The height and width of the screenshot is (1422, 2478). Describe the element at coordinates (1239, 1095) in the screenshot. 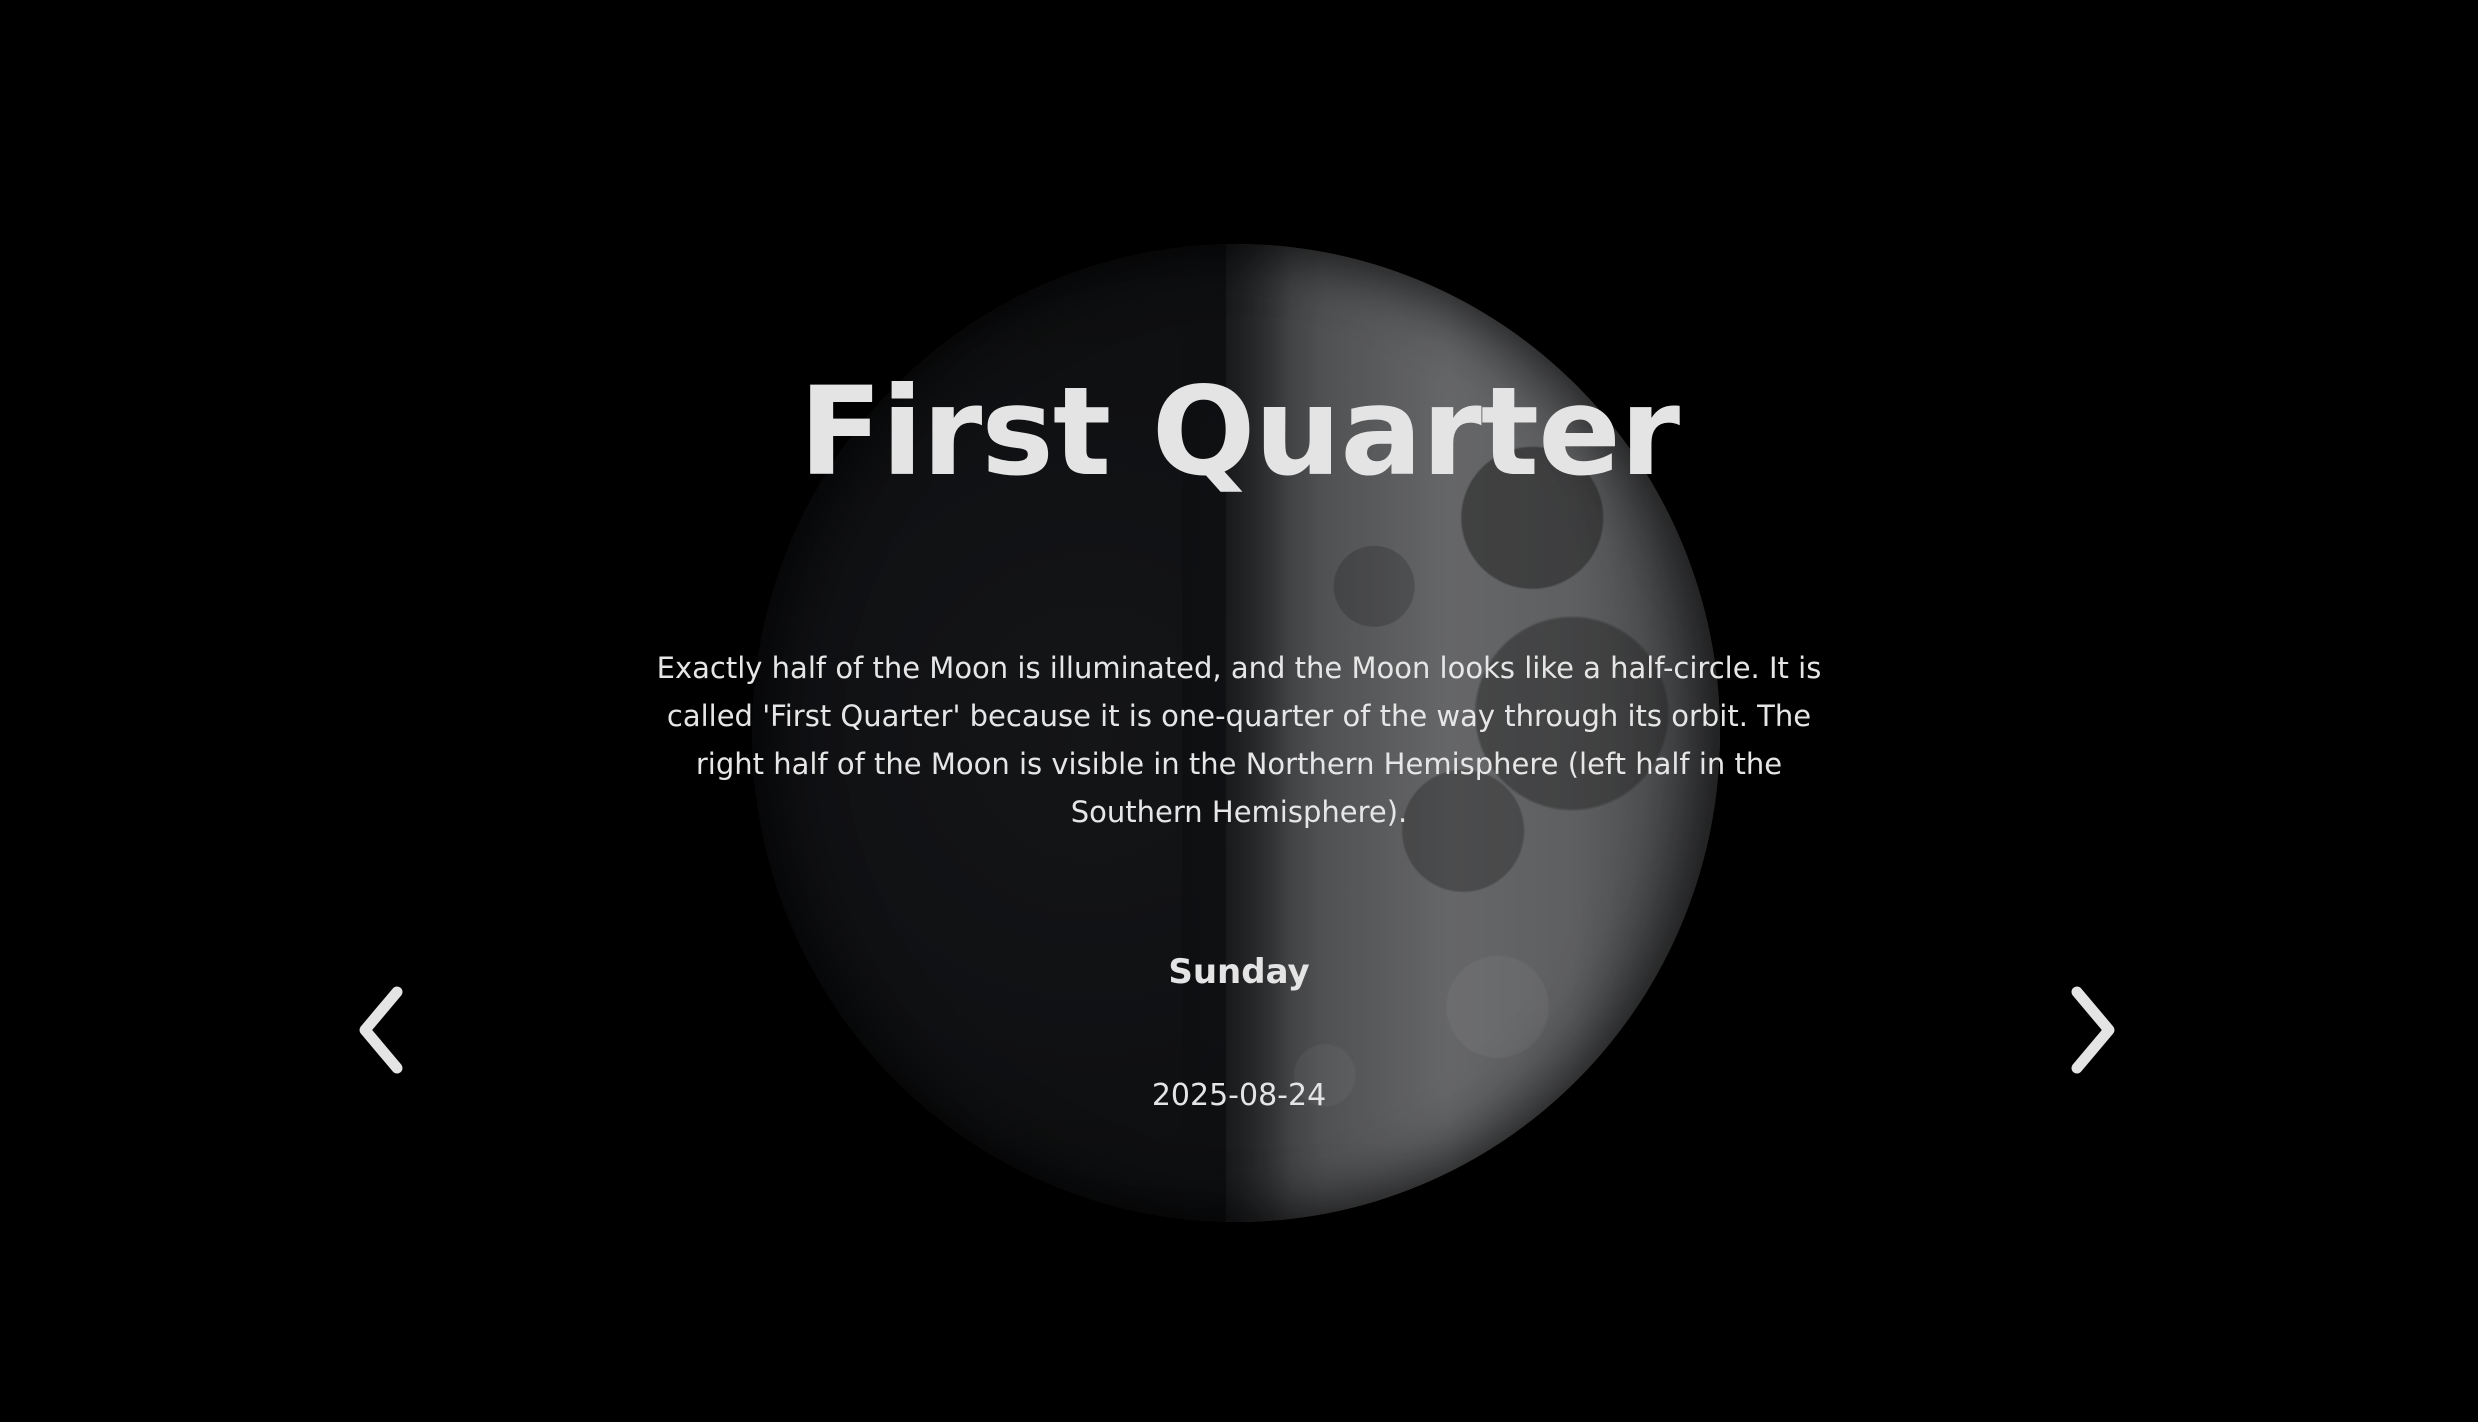

I see `phase-date: 2025-08-24` at that location.